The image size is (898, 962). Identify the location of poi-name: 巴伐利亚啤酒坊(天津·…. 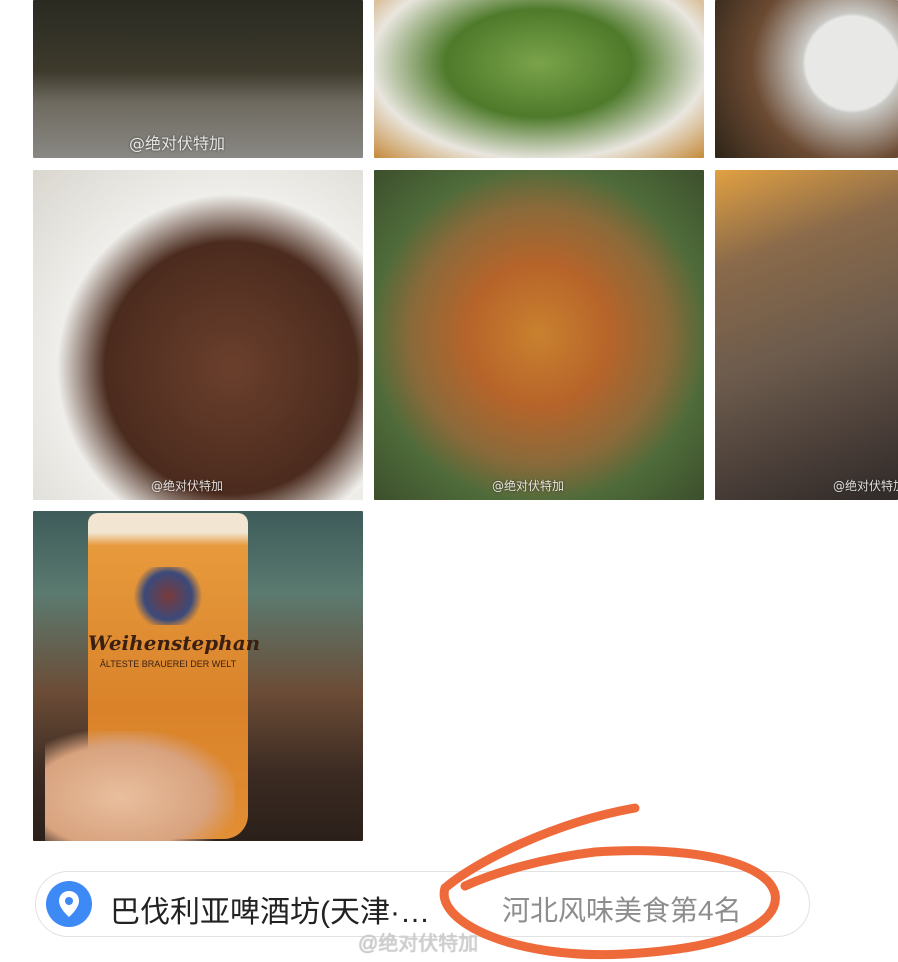
(290, 909).